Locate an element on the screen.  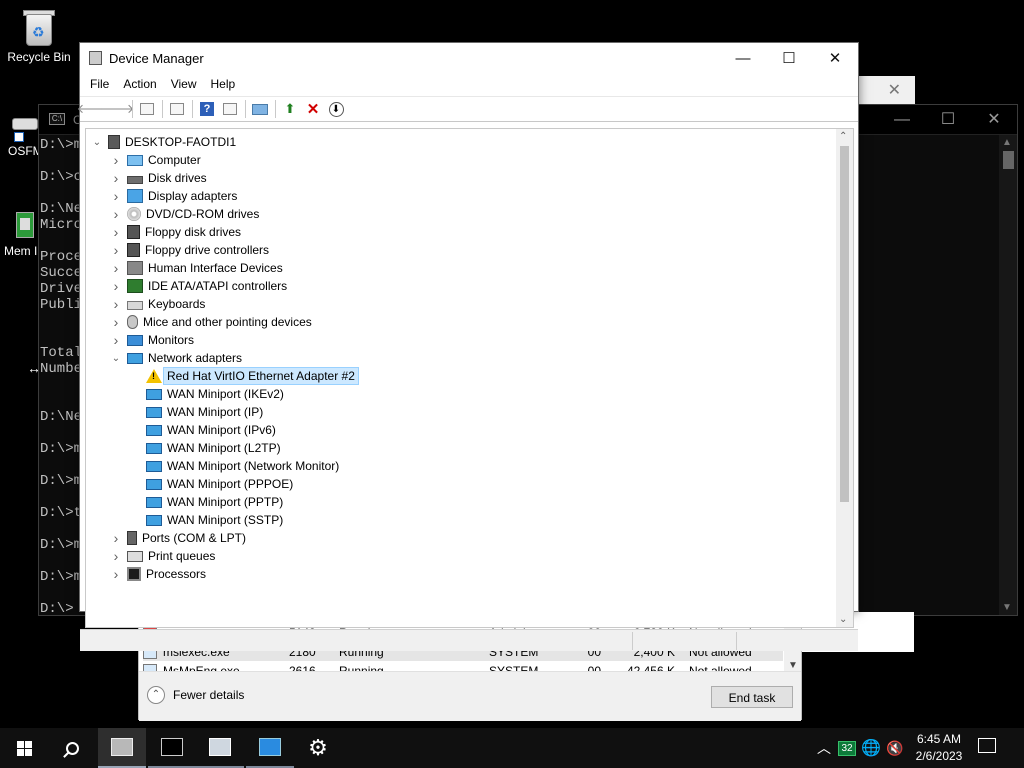
tray-app-badge: 32 is located at coordinates (847, 748).